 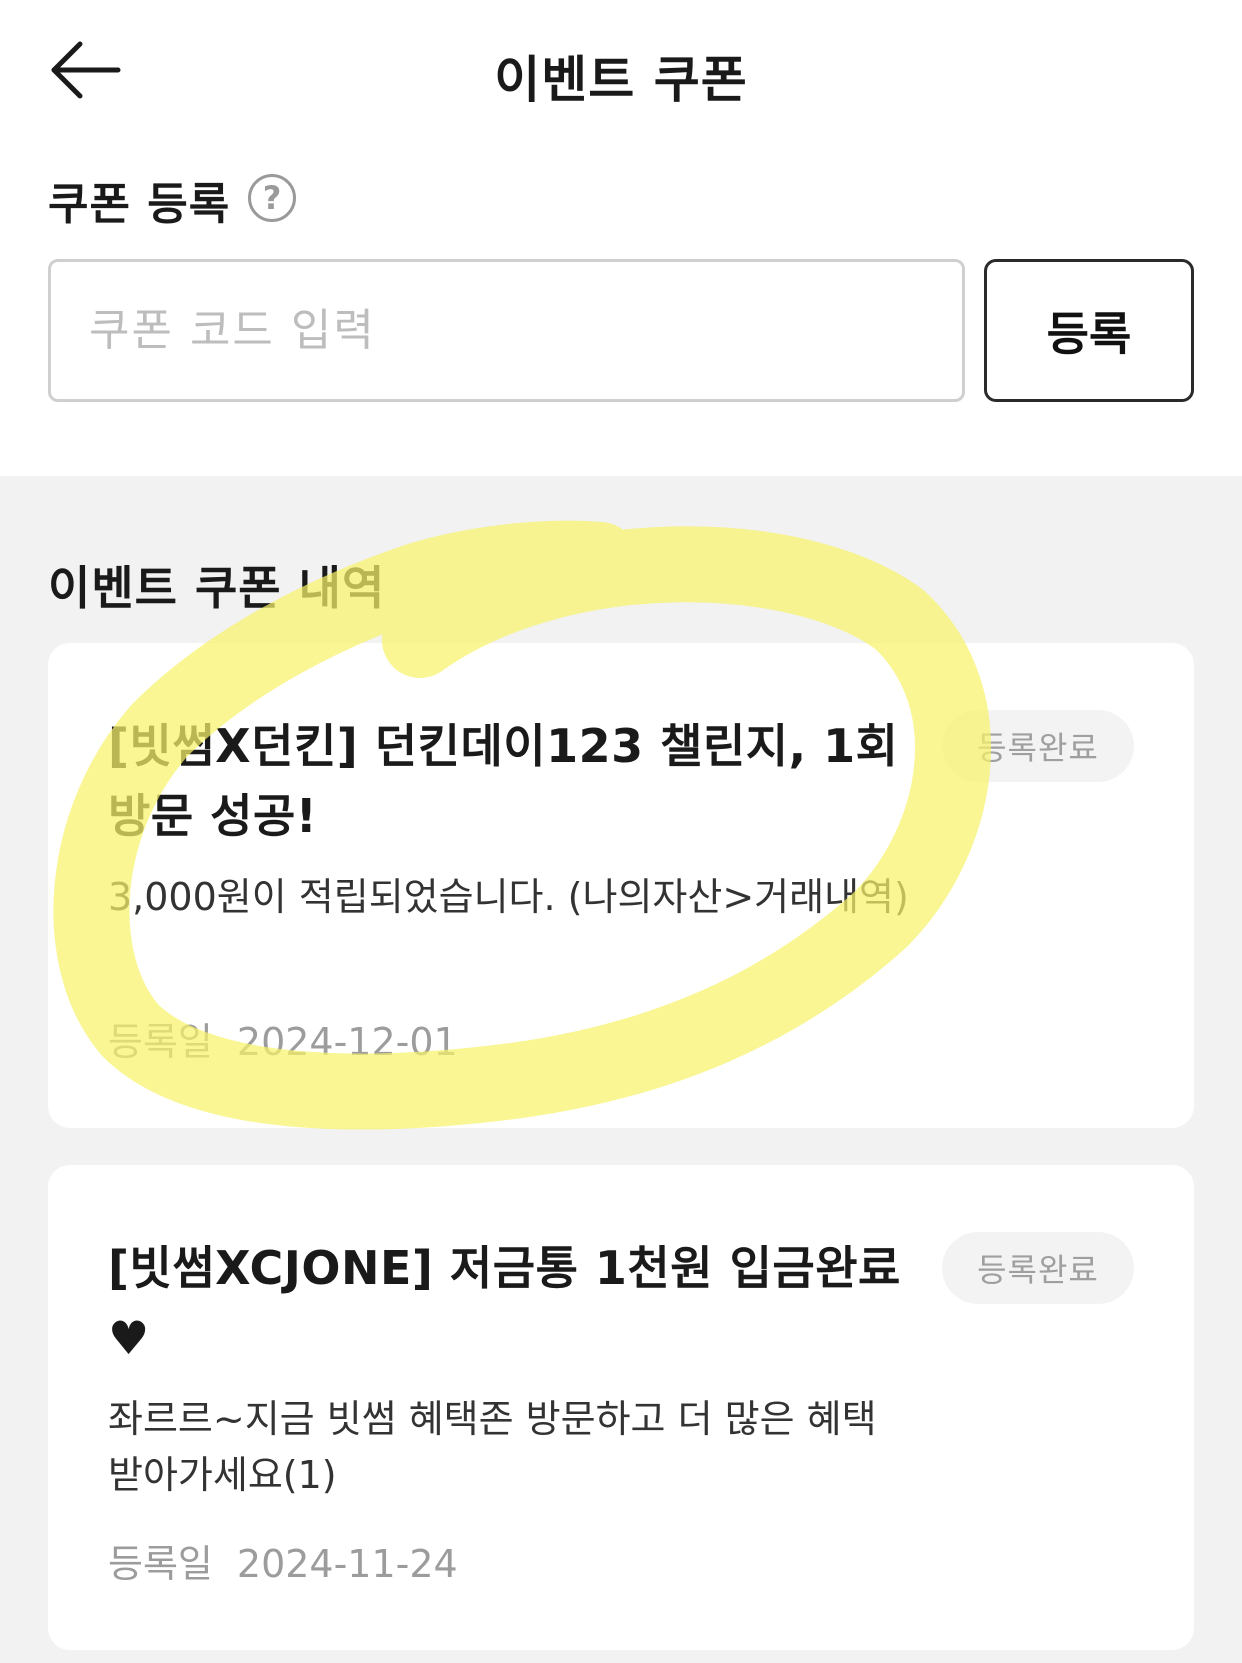 What do you see at coordinates (139, 204) in the screenshot?
I see `coupon-register-label: 쿠폰 등록` at bounding box center [139, 204].